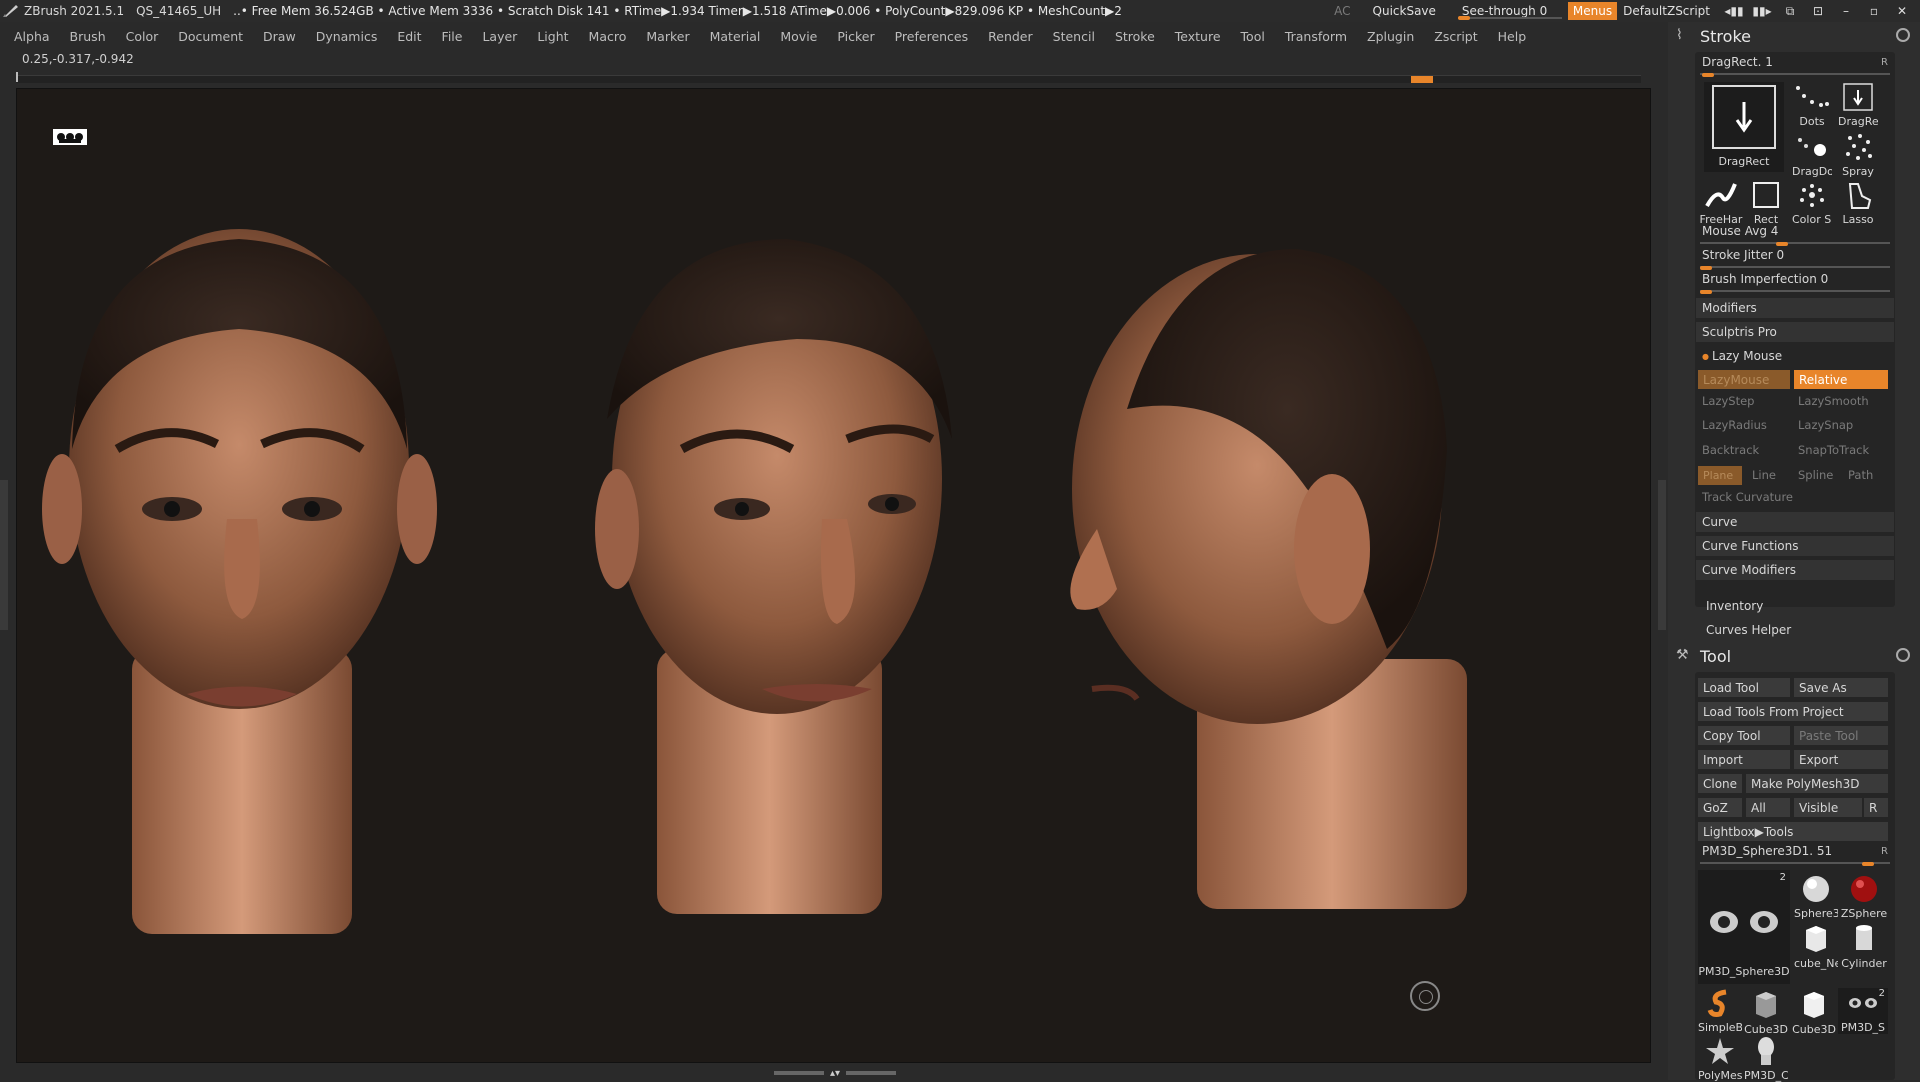 The height and width of the screenshot is (1082, 1920). I want to click on tool-polymesh-star: PolyMes, so click(1720, 1059).